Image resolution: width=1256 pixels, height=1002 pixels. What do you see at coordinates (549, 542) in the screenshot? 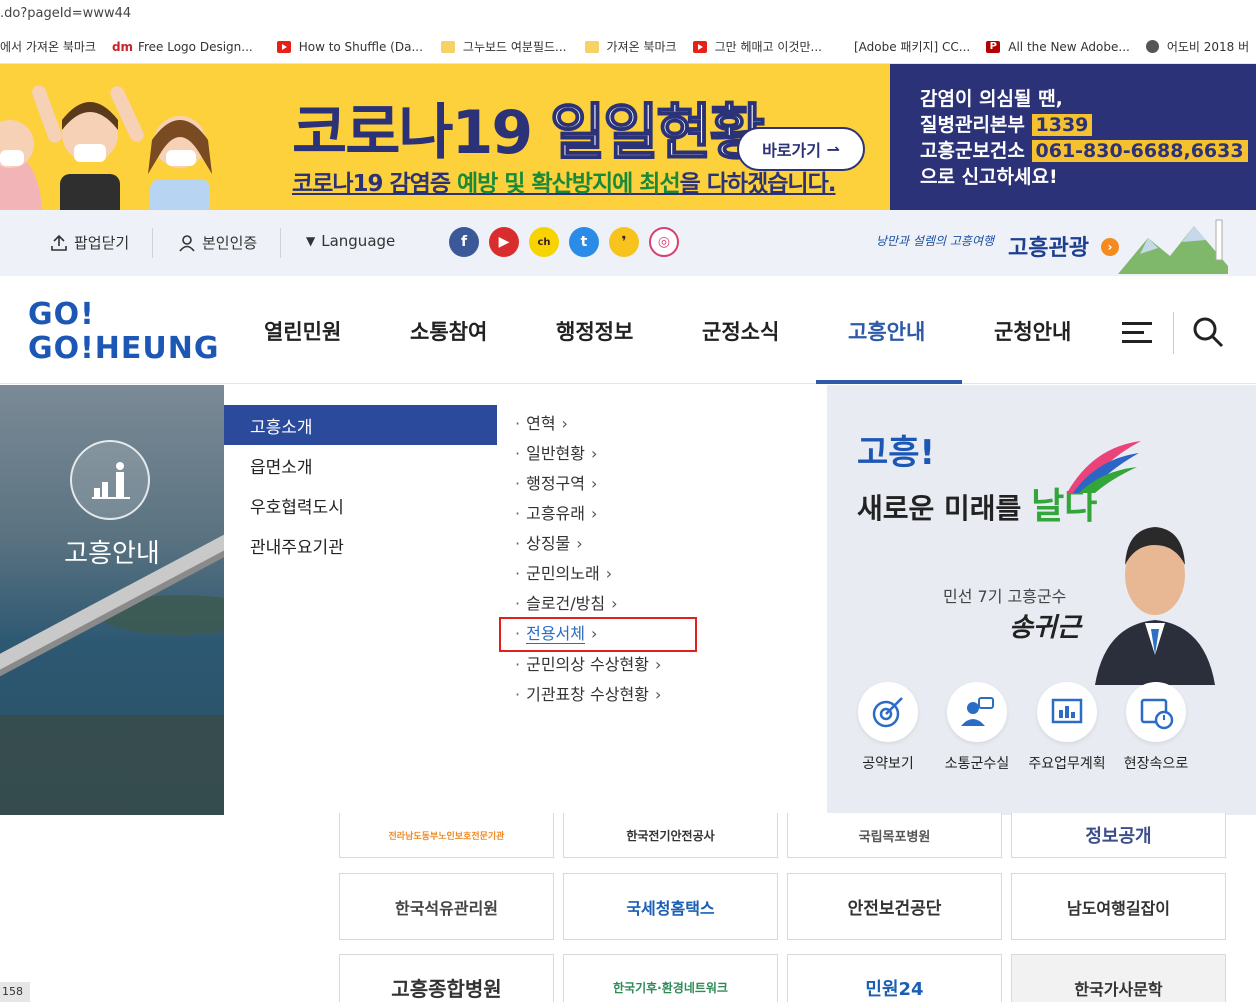
I see `link-symbols: · 상징물 ›` at bounding box center [549, 542].